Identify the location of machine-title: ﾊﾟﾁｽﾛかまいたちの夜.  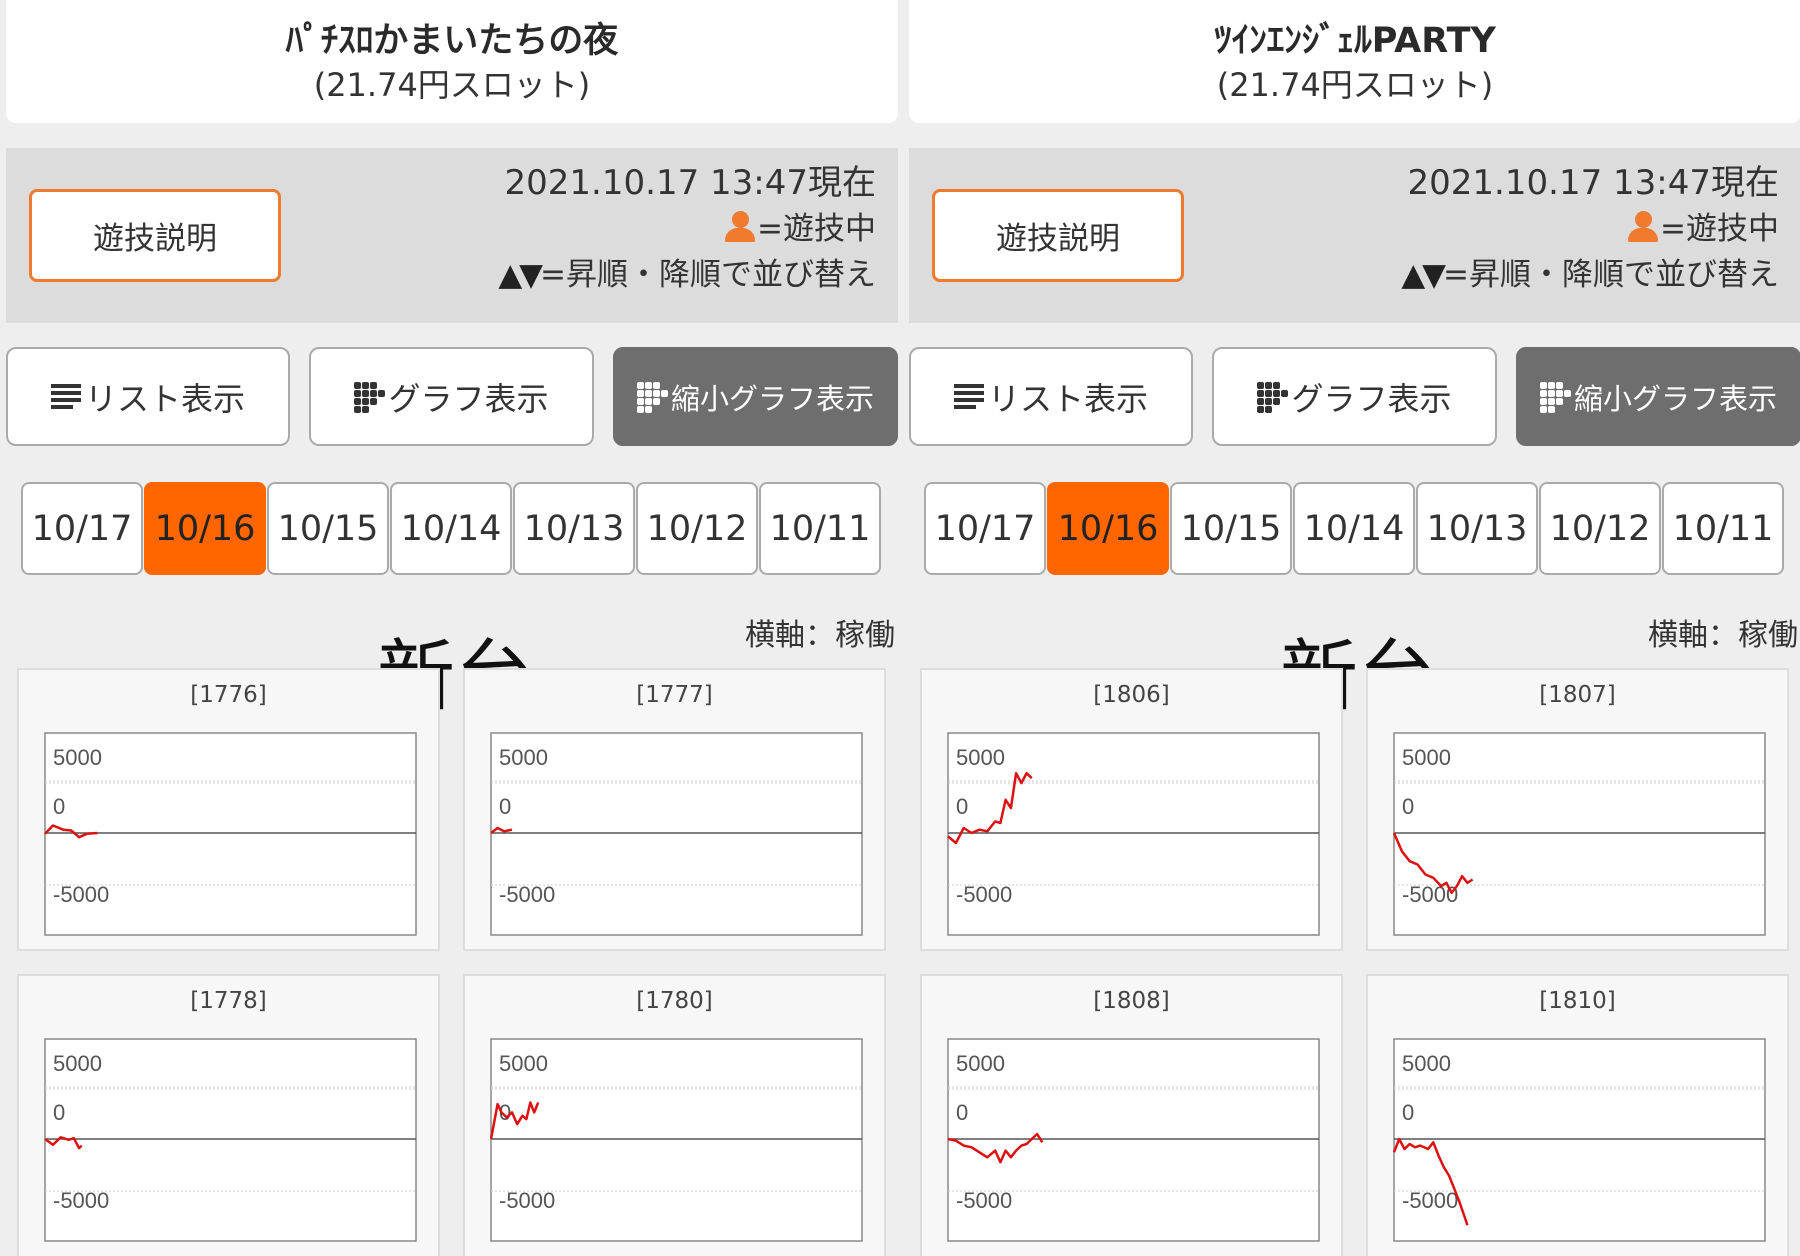
(452, 41).